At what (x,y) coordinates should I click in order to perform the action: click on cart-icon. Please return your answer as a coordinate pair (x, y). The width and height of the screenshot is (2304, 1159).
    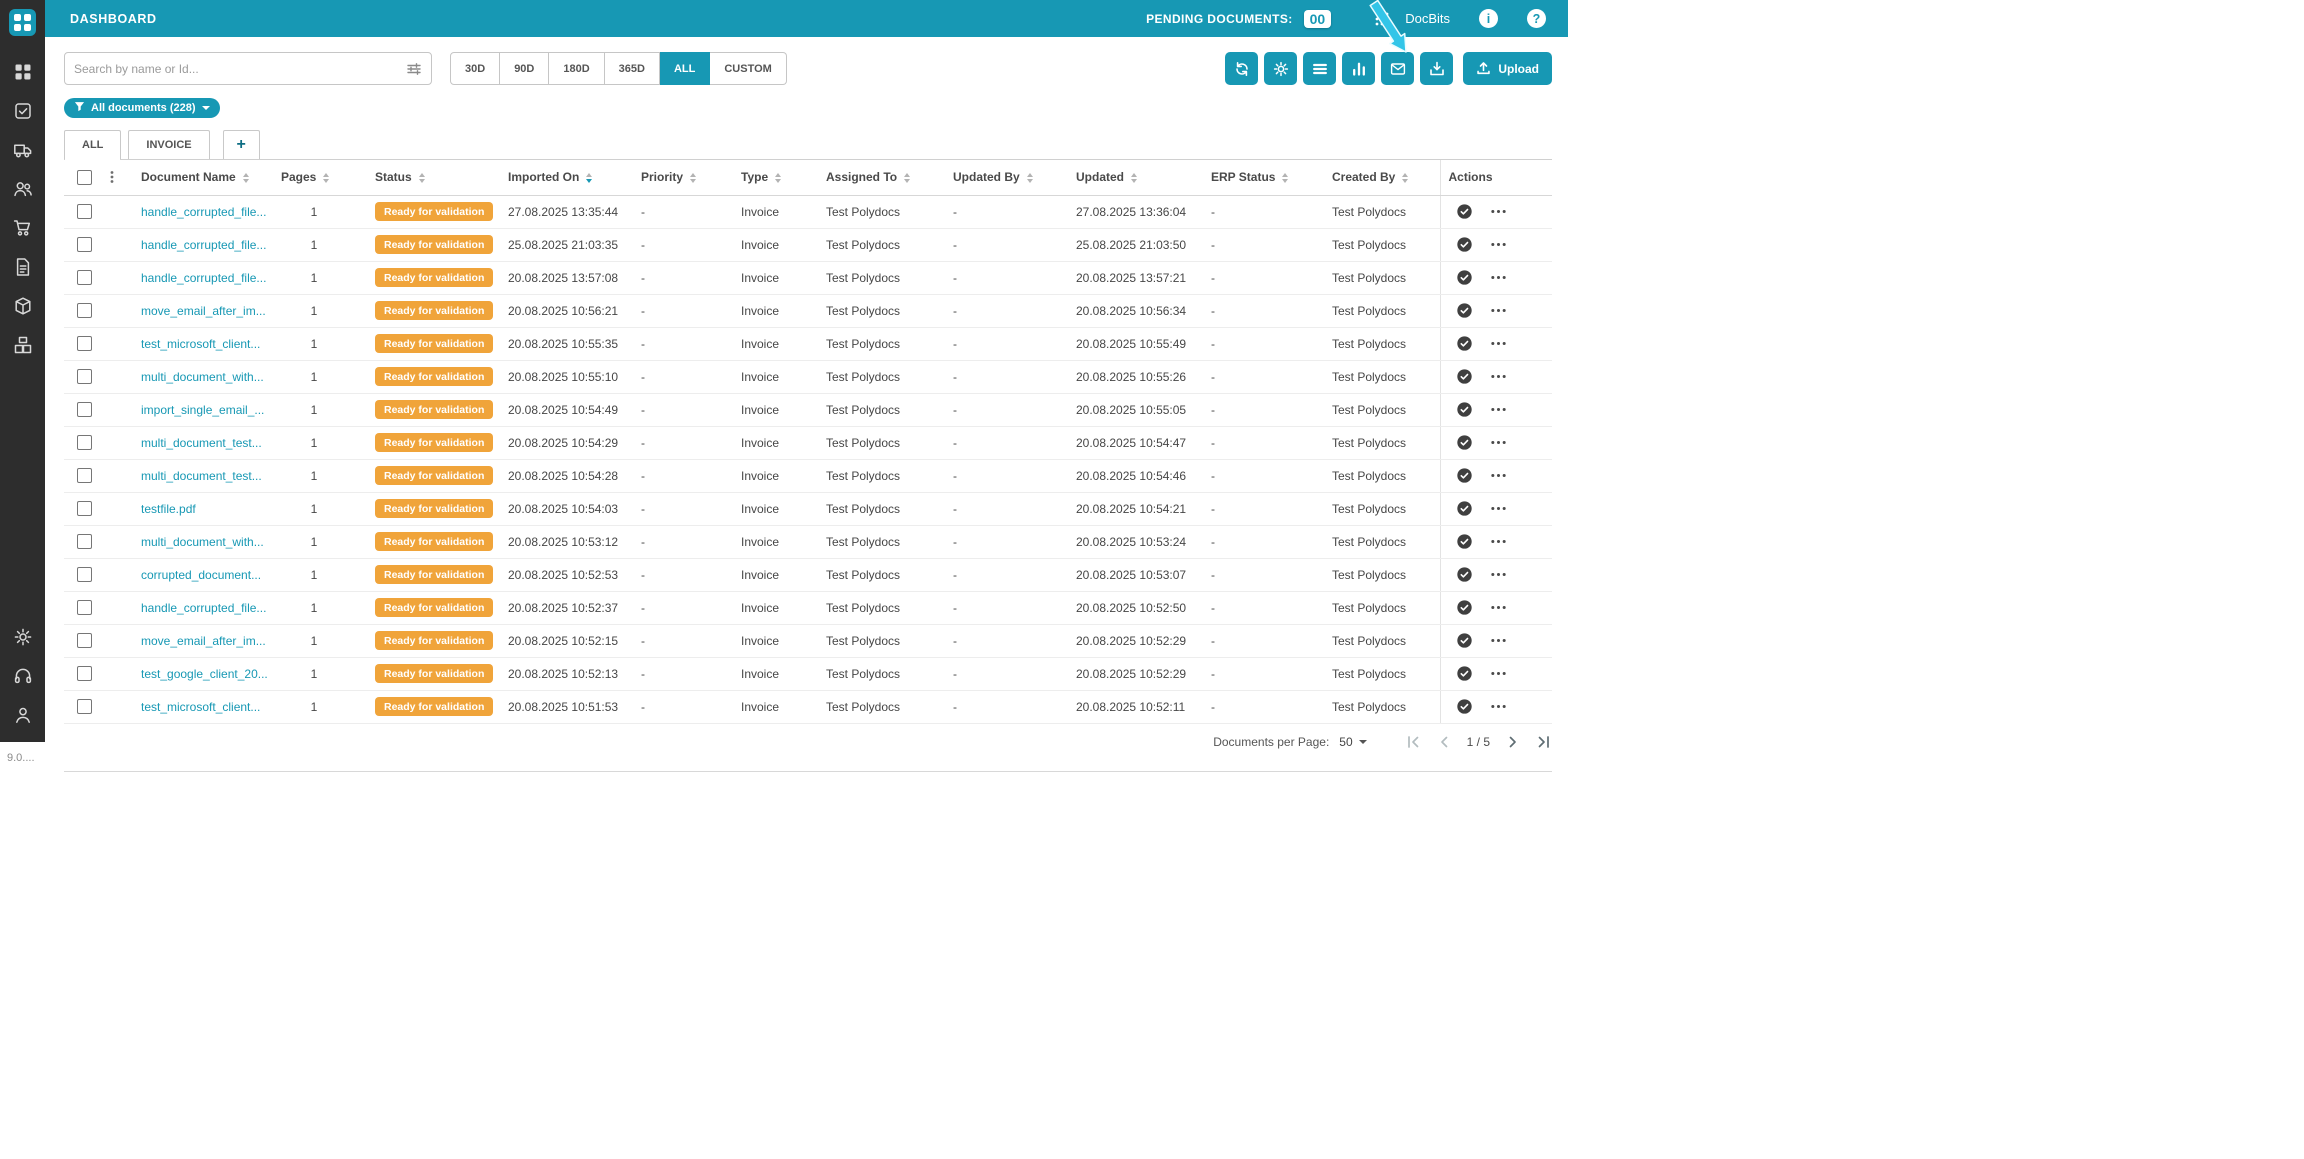
    Looking at the image, I should click on (23, 228).